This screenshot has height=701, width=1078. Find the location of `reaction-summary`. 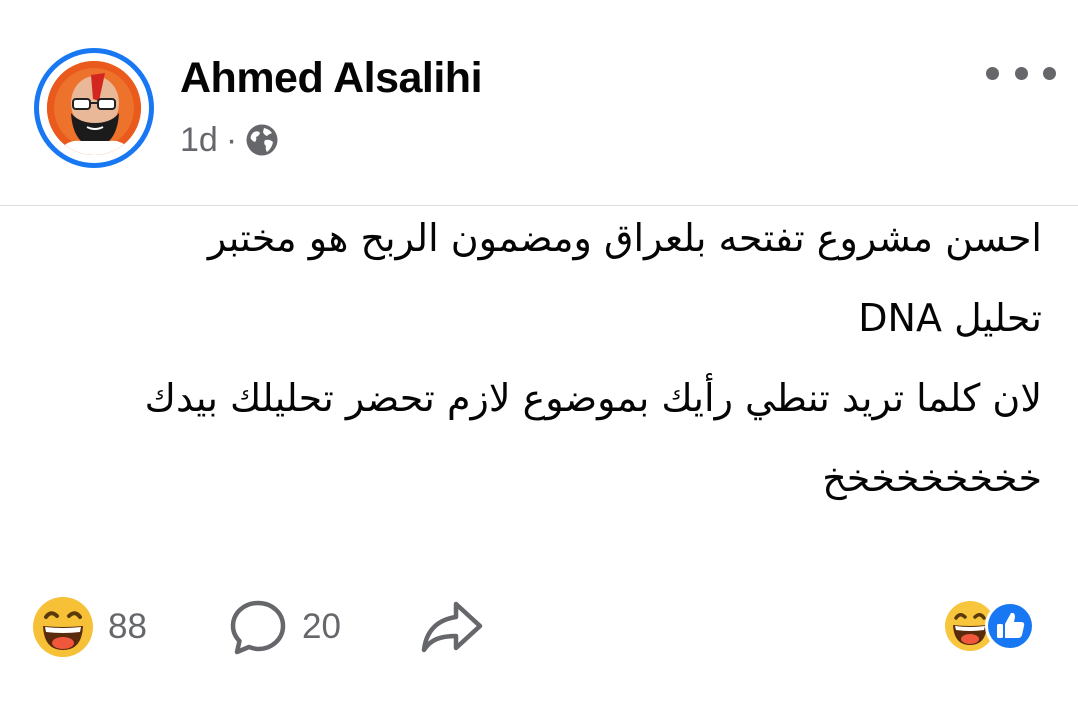

reaction-summary is located at coordinates (996, 626).